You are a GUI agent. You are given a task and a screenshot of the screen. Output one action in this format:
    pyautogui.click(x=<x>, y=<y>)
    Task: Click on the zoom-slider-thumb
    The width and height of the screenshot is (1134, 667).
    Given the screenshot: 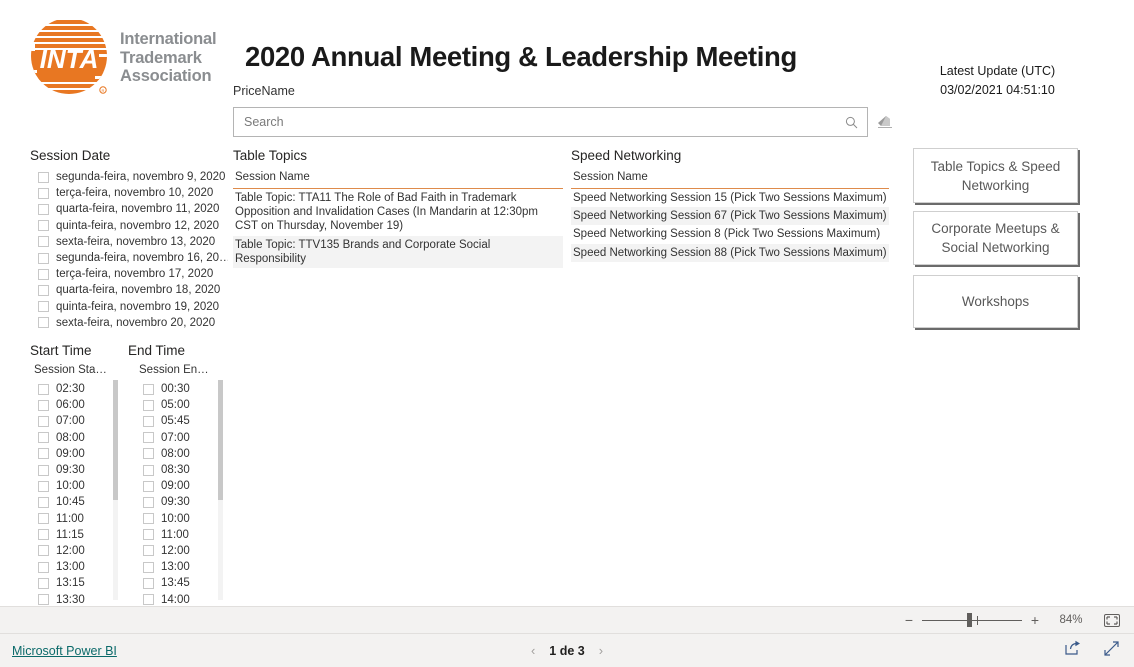 What is the action you would take?
    pyautogui.click(x=969, y=620)
    